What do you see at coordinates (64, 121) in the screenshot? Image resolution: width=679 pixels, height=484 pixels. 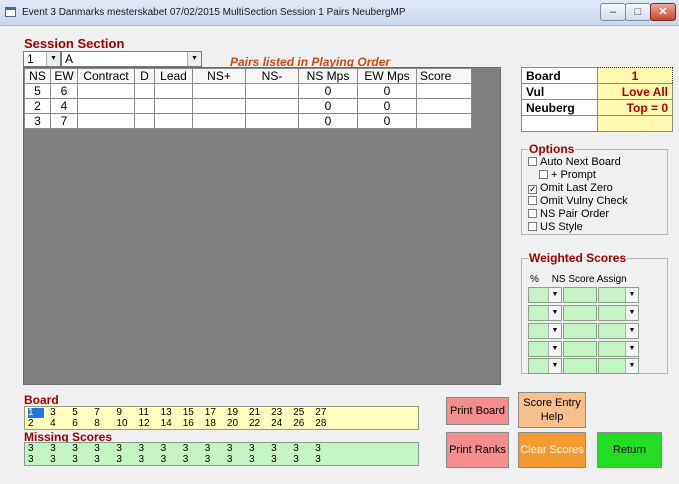 I see `cell-ew: 7` at bounding box center [64, 121].